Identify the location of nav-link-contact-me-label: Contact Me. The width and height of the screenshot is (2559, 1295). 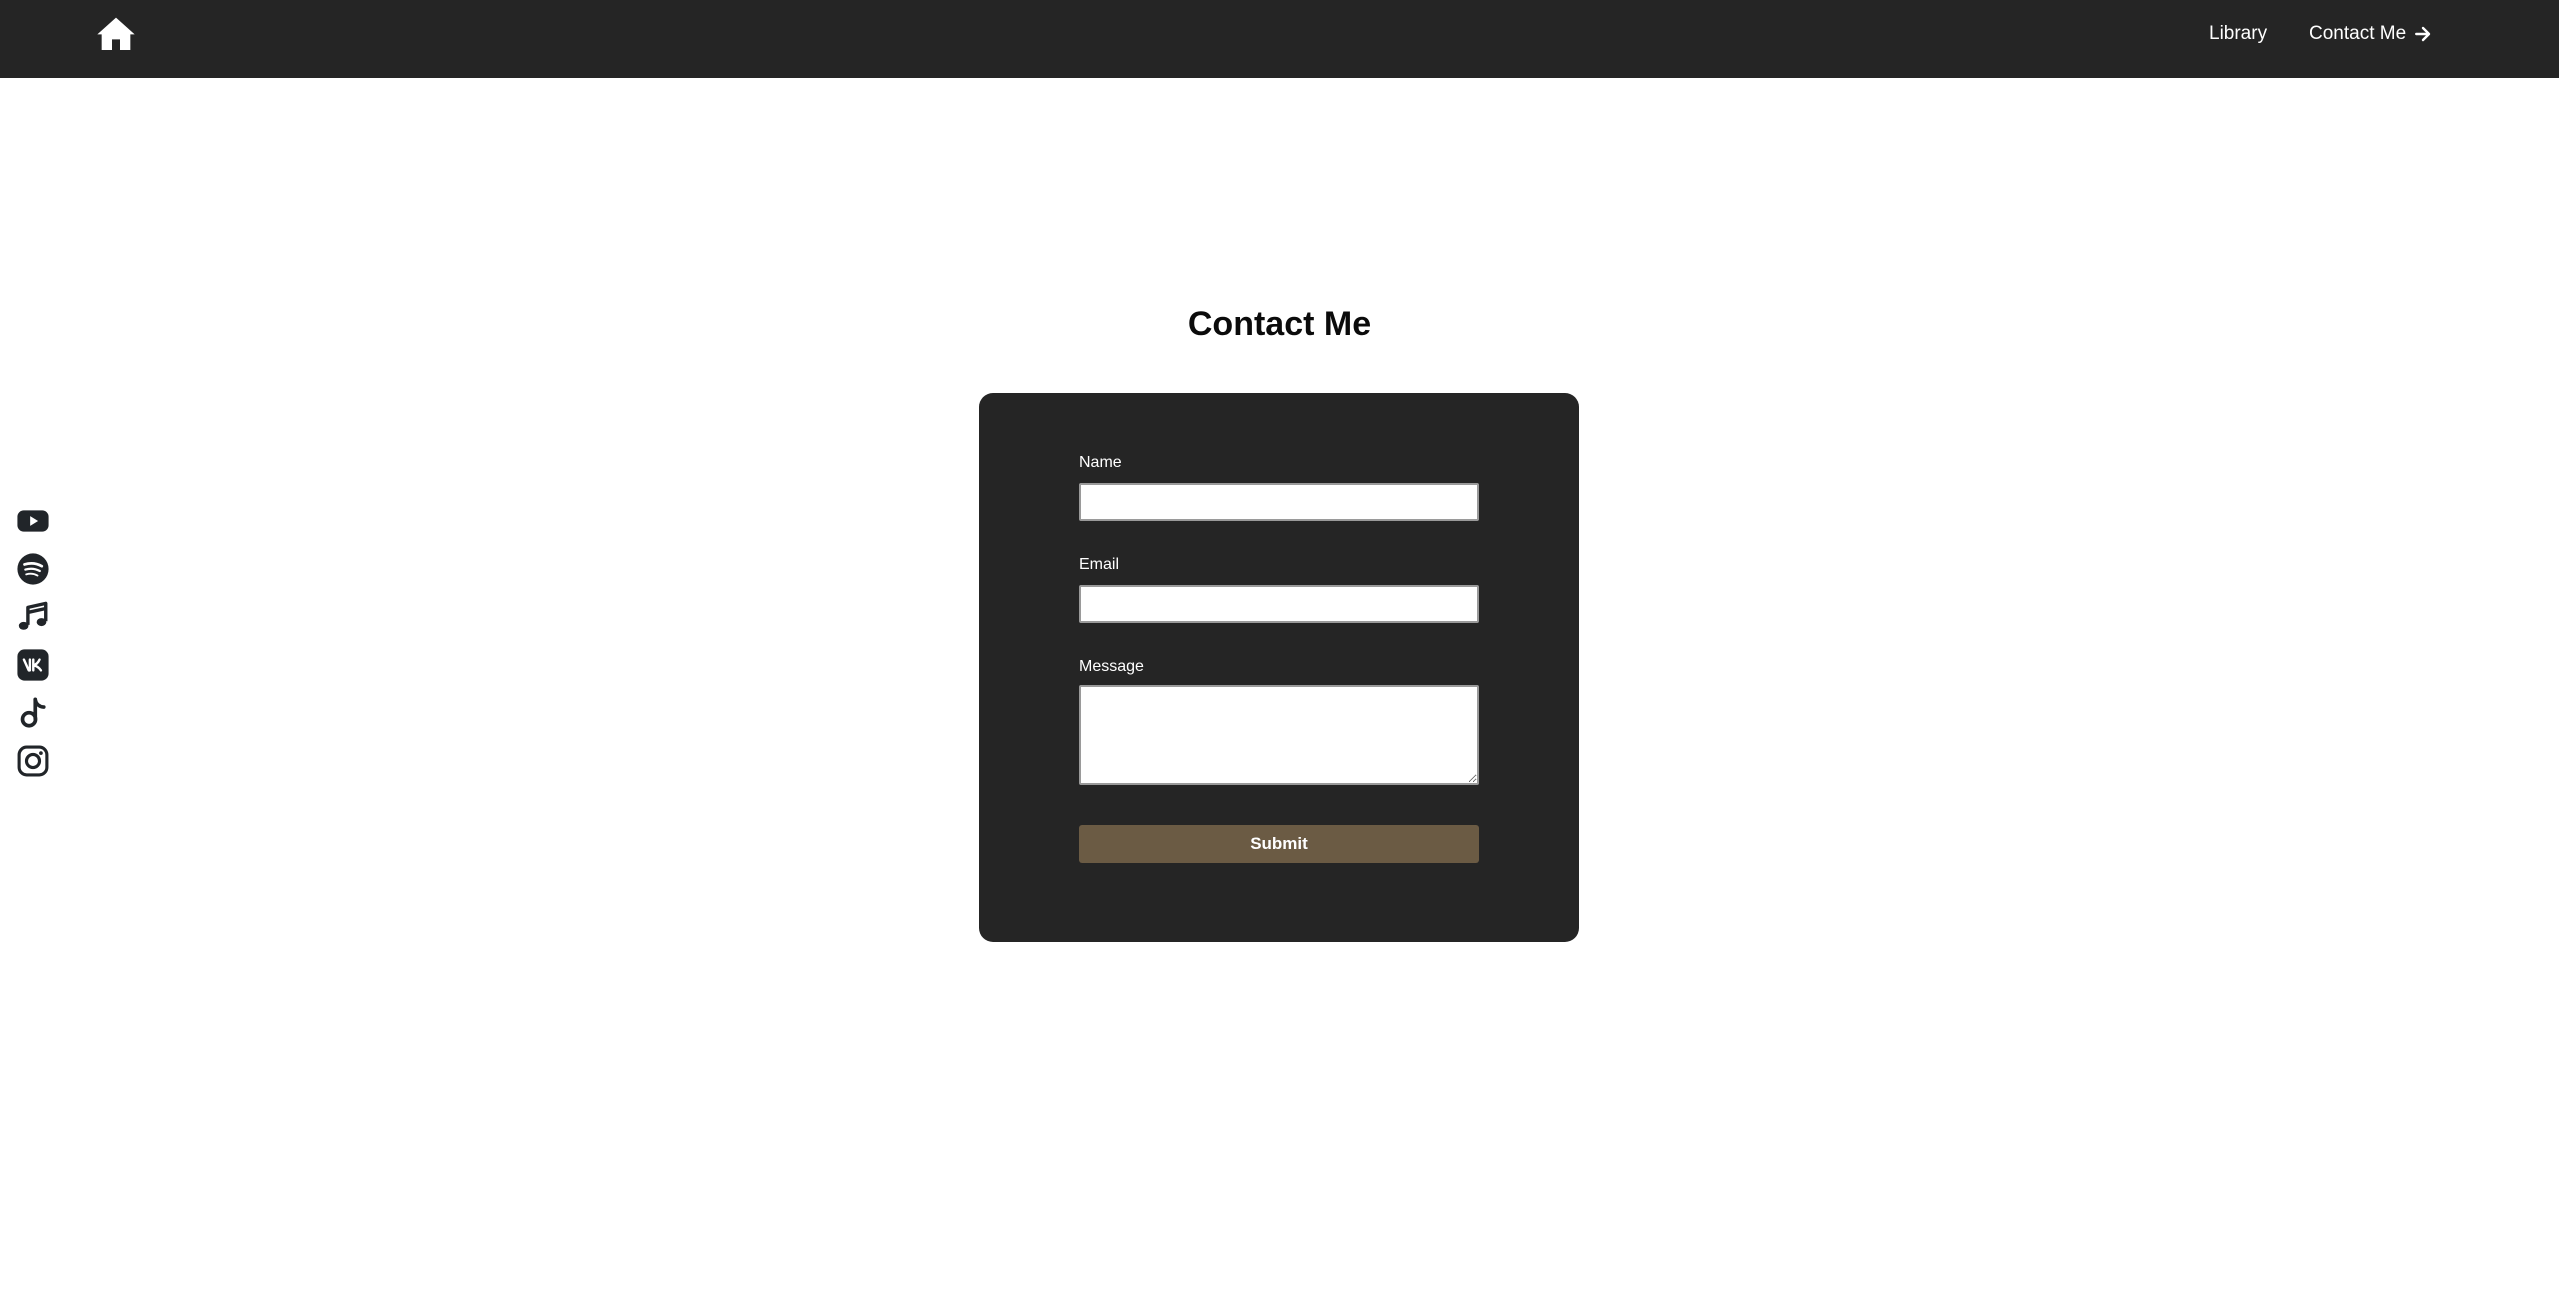
(2358, 33).